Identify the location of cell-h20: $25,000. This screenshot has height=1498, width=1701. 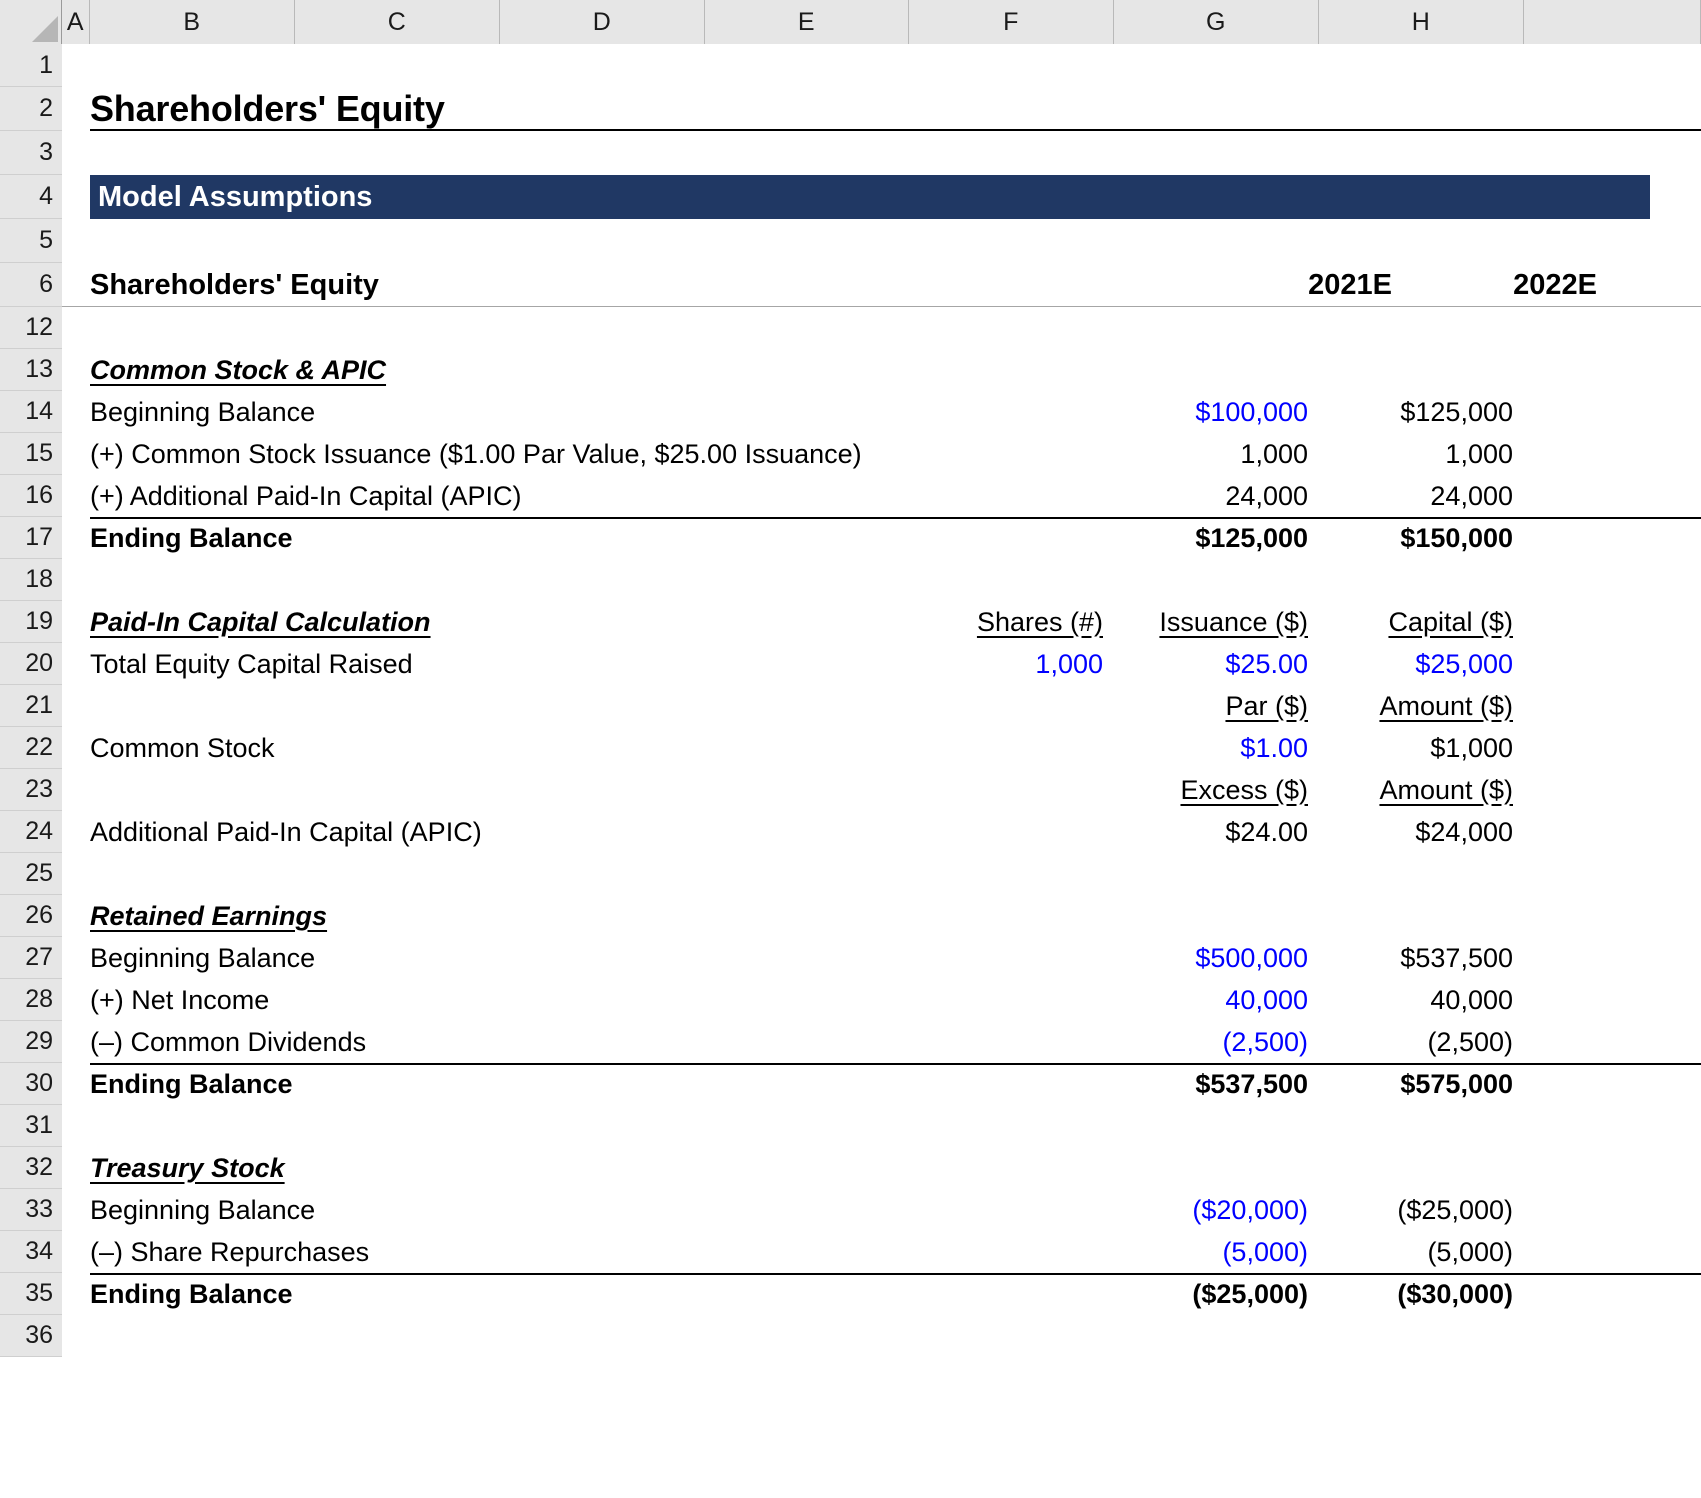
(1421, 664).